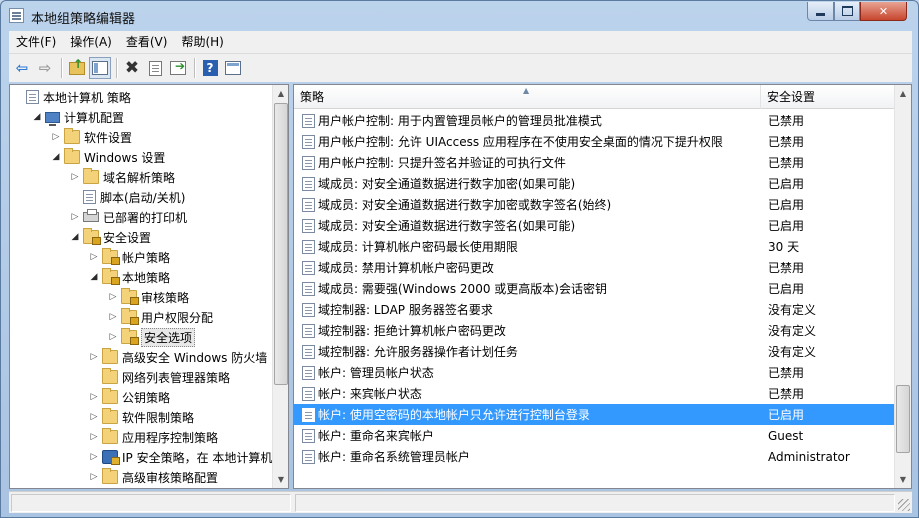 The height and width of the screenshot is (518, 919). Describe the element at coordinates (91, 137) in the screenshot. I see `tree-item: ▷ 软件设置` at that location.